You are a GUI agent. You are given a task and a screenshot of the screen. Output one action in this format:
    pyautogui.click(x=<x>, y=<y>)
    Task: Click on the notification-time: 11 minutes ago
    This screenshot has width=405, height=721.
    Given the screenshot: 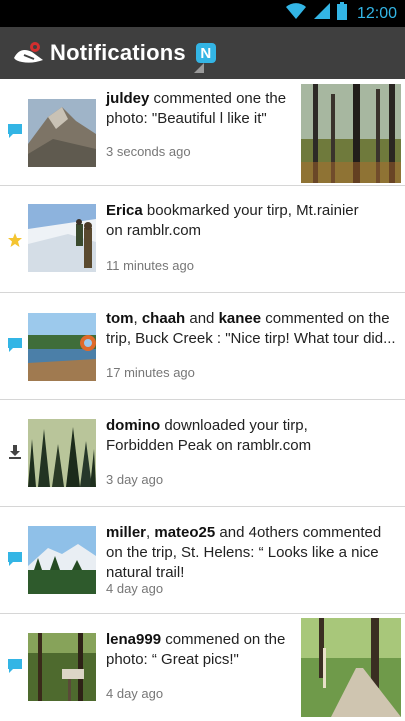 What is the action you would take?
    pyautogui.click(x=150, y=265)
    